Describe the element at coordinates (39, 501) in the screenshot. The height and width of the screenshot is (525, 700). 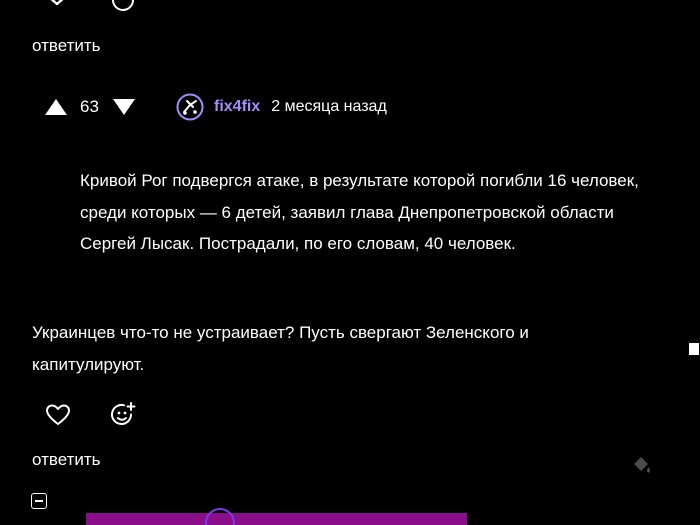
I see `collapse-thread-icon` at that location.